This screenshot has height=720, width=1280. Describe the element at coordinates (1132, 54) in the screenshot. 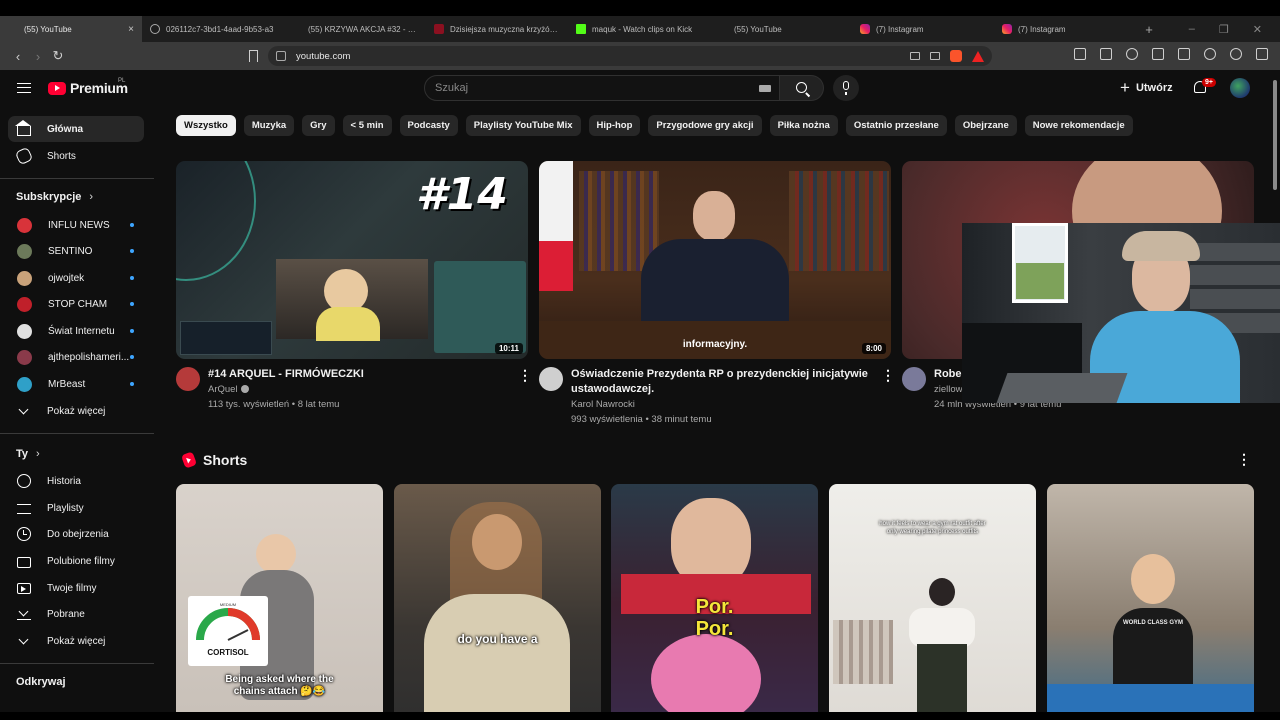

I see `music-icon` at that location.